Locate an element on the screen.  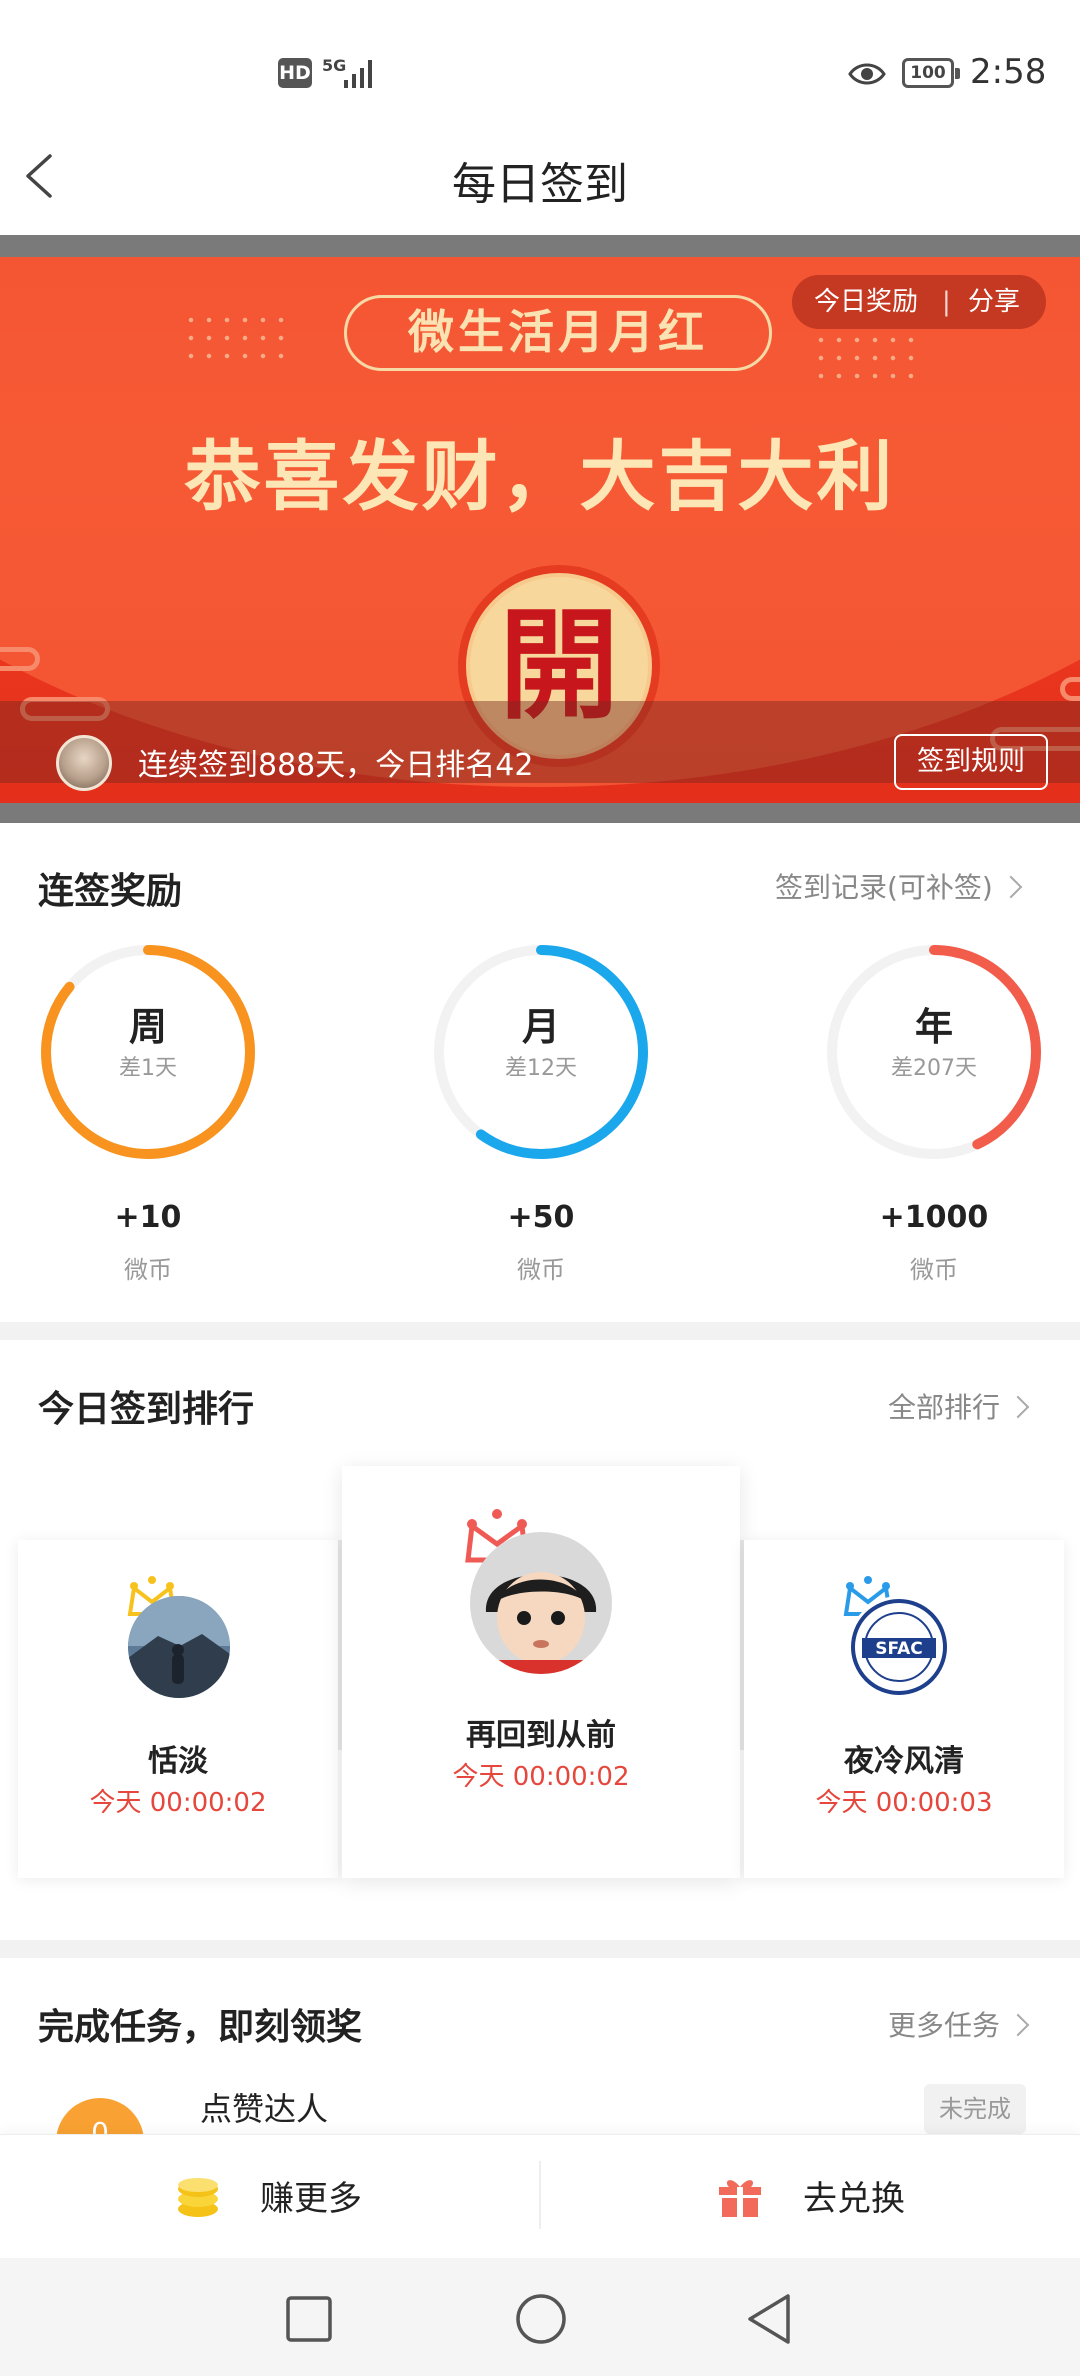
home-icon is located at coordinates (541, 2319).